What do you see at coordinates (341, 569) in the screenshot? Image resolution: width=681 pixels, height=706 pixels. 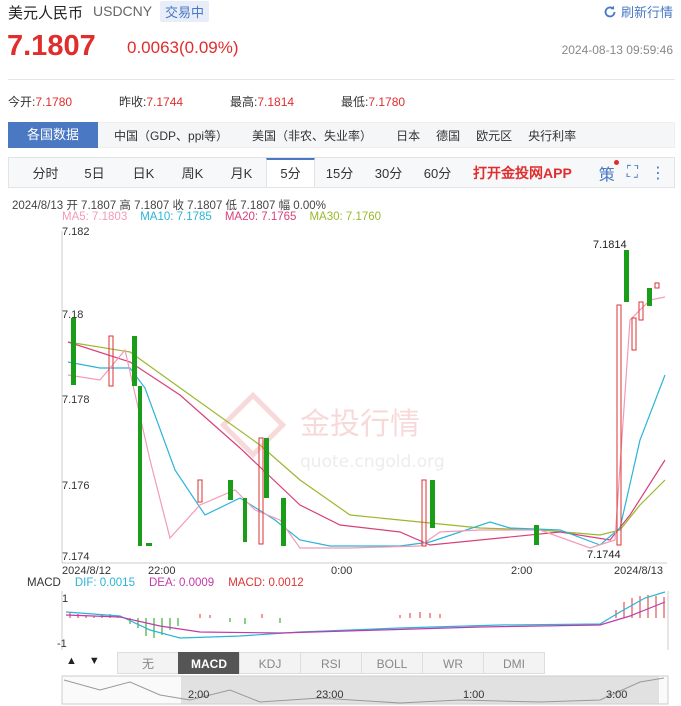 I see `x-tick-label: 0:00` at bounding box center [341, 569].